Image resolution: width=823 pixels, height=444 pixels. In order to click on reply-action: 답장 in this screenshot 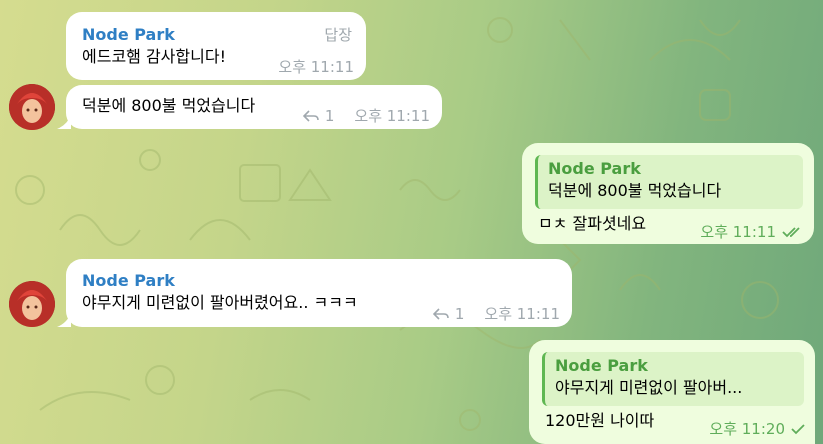, I will do `click(338, 35)`.